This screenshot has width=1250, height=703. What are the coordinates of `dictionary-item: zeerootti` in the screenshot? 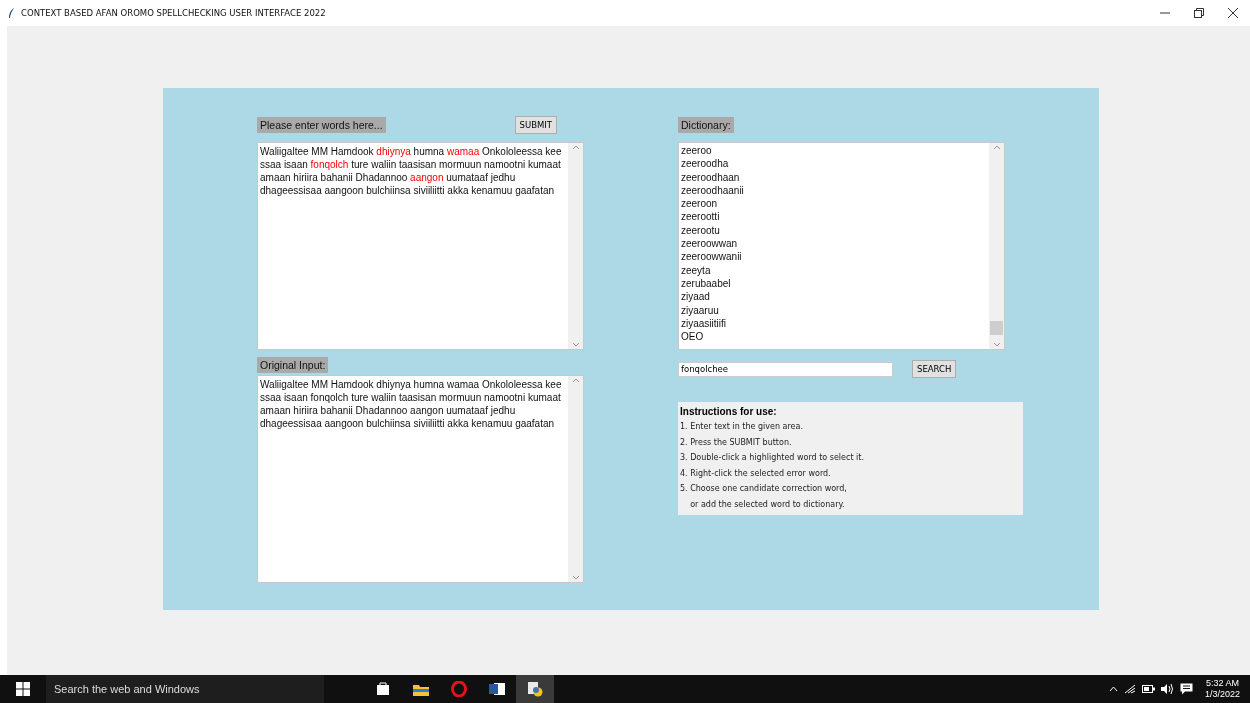 It's located at (835, 217).